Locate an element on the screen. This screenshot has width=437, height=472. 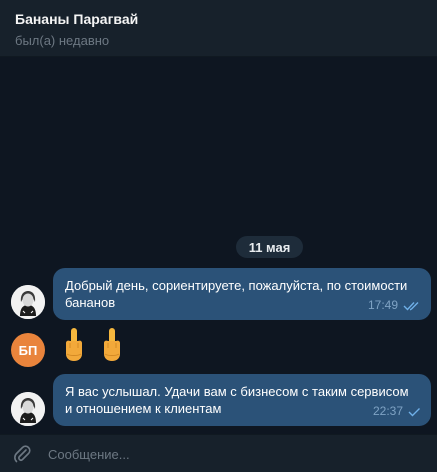
message-composer is located at coordinates (218, 453).